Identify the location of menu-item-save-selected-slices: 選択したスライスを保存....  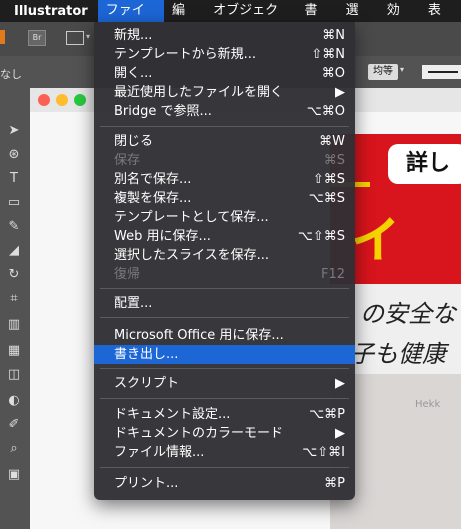
(224, 255).